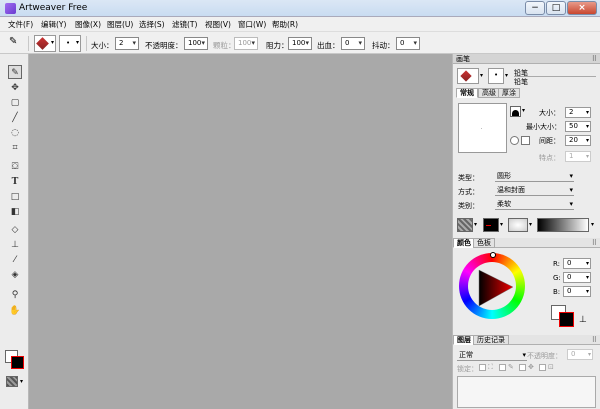 The height and width of the screenshot is (409, 600). I want to click on brush-preset-button: ▾, so click(45, 43).